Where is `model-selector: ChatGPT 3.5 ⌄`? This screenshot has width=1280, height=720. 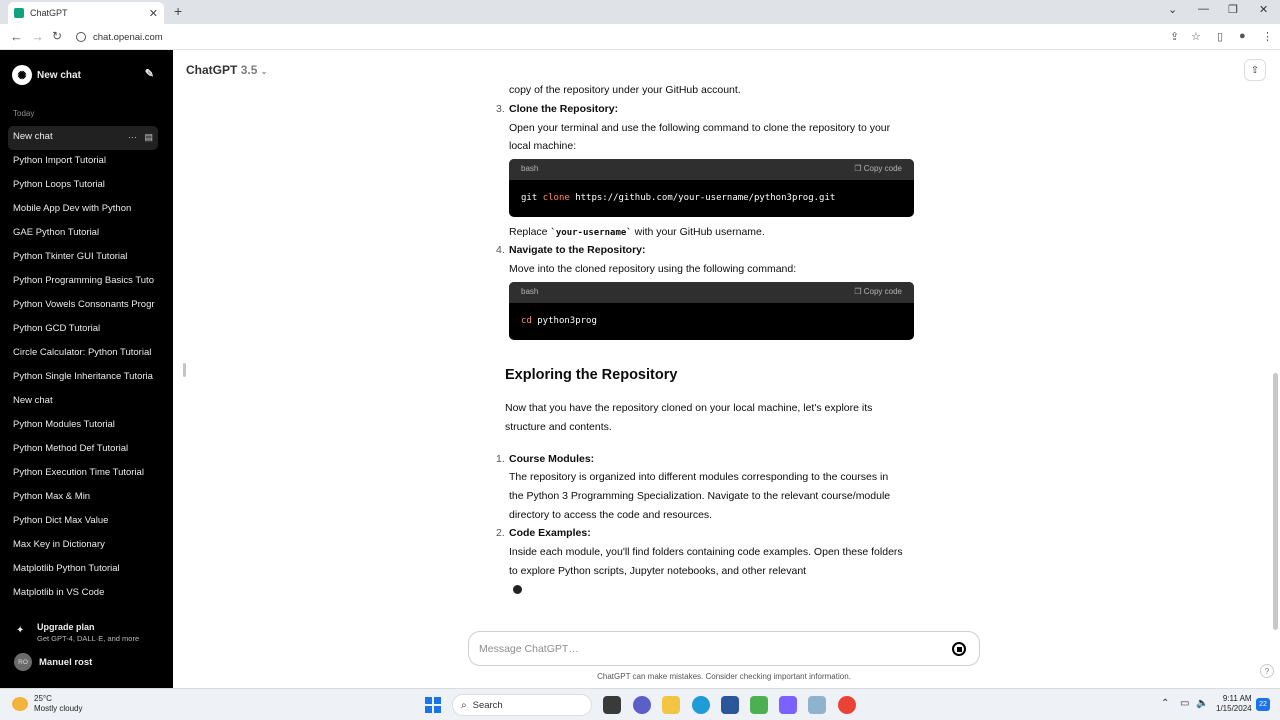 model-selector: ChatGPT 3.5 ⌄ is located at coordinates (226, 70).